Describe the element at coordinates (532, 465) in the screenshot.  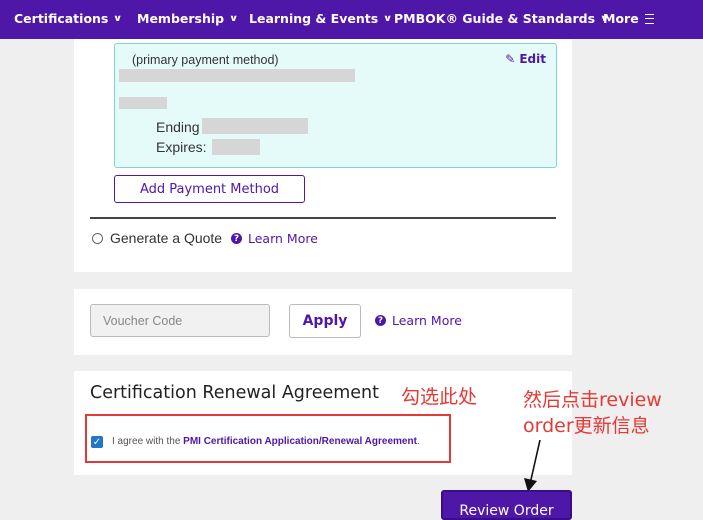
I see `arrow-icon` at that location.